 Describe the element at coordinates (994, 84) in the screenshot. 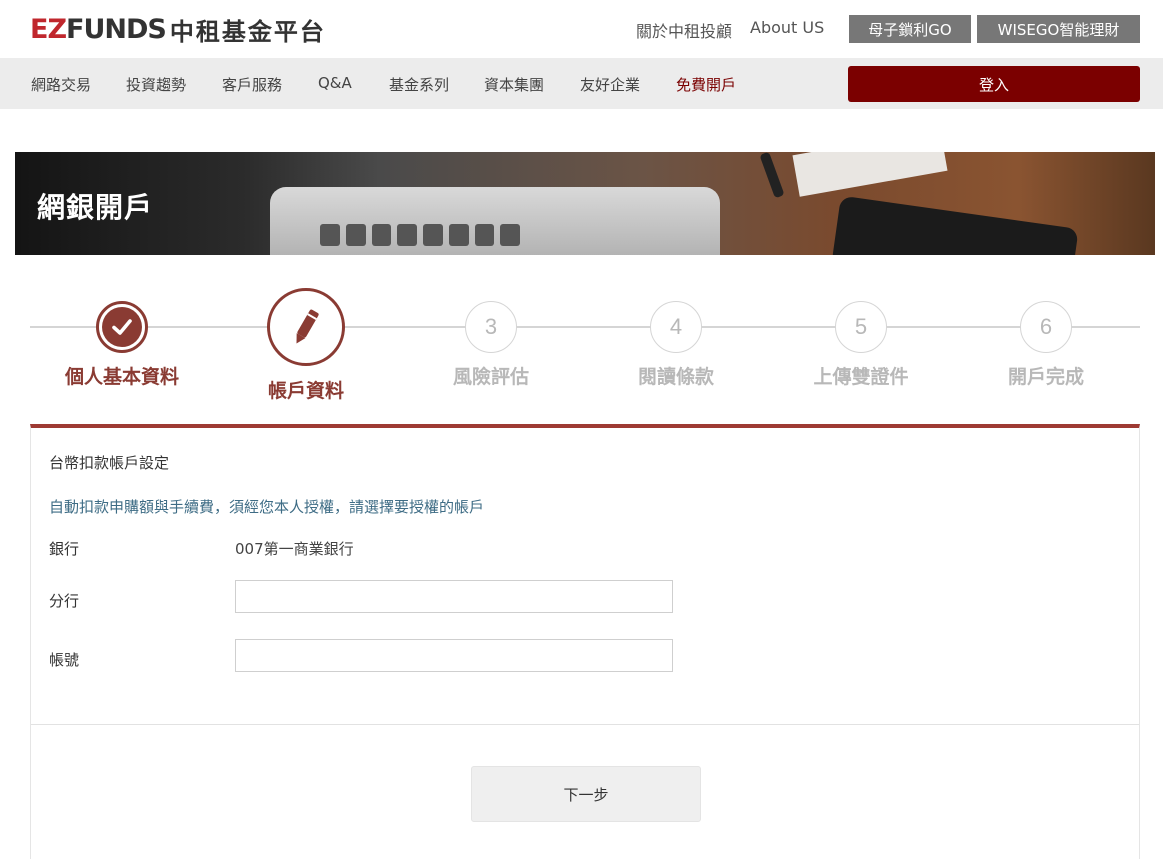

I see `login-button: 登入` at that location.